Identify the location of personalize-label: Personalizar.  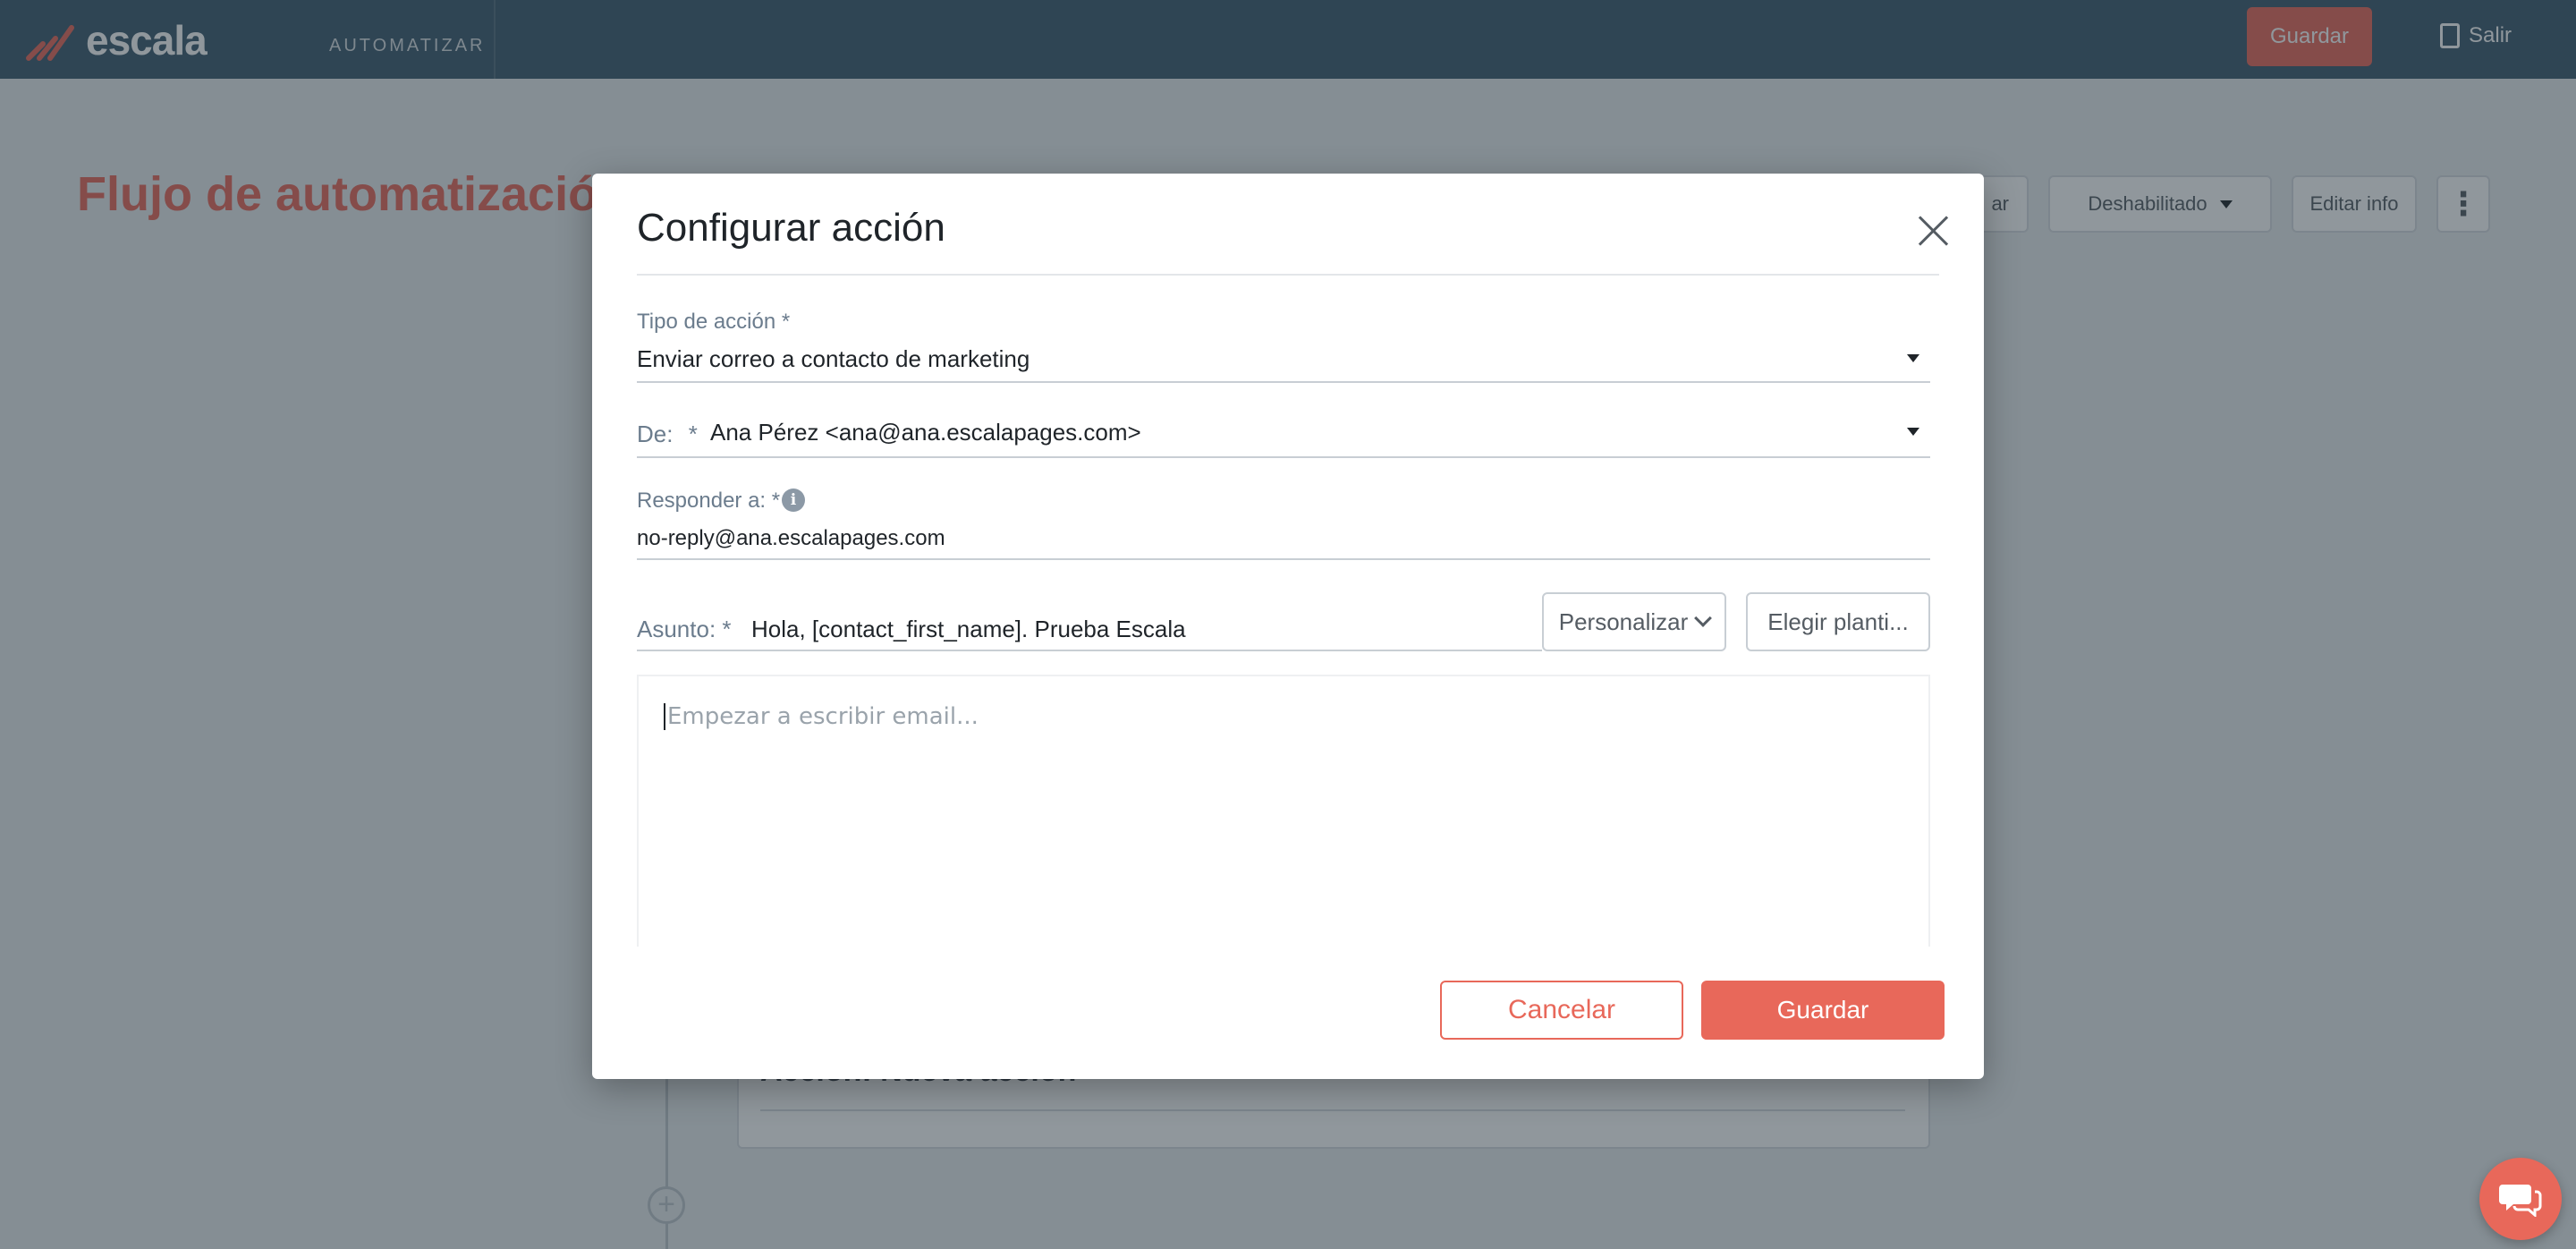
(1623, 621).